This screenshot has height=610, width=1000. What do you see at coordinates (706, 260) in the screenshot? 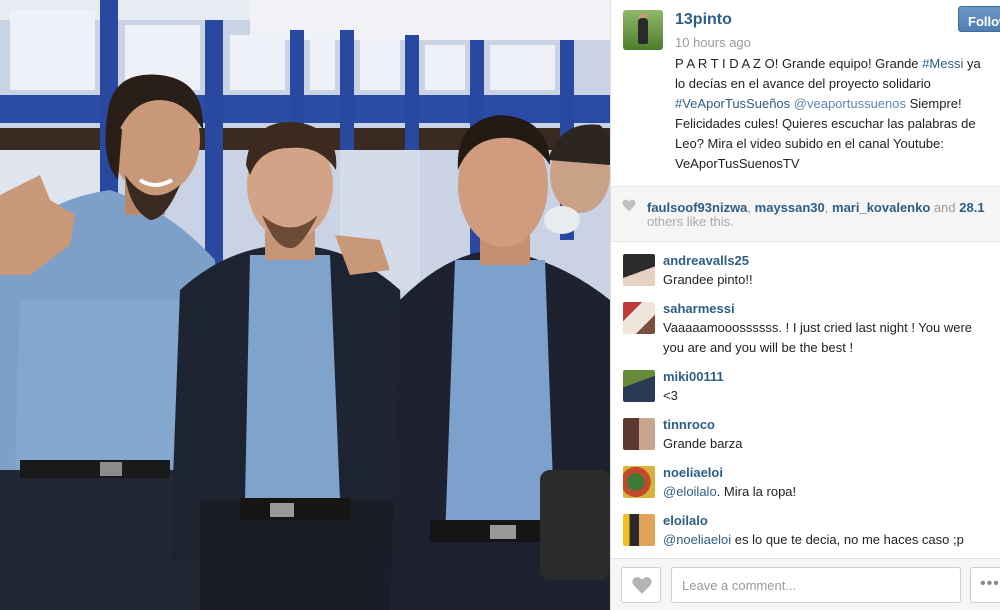
I see `commenter-username: andreavalls25` at bounding box center [706, 260].